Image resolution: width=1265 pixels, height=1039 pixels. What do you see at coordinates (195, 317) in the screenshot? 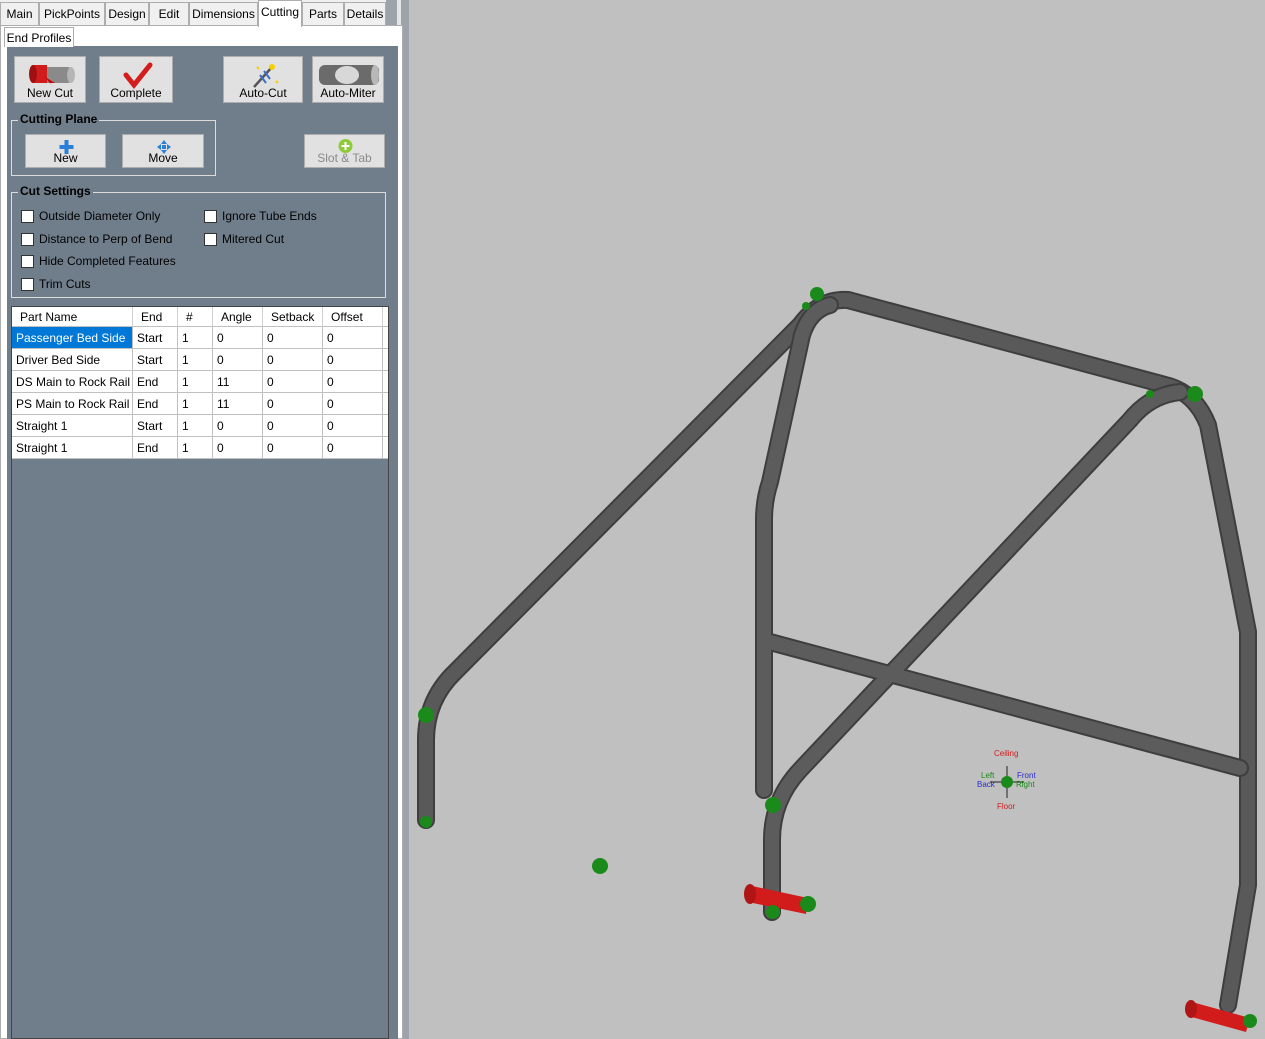
I see `column-header-count: #` at bounding box center [195, 317].